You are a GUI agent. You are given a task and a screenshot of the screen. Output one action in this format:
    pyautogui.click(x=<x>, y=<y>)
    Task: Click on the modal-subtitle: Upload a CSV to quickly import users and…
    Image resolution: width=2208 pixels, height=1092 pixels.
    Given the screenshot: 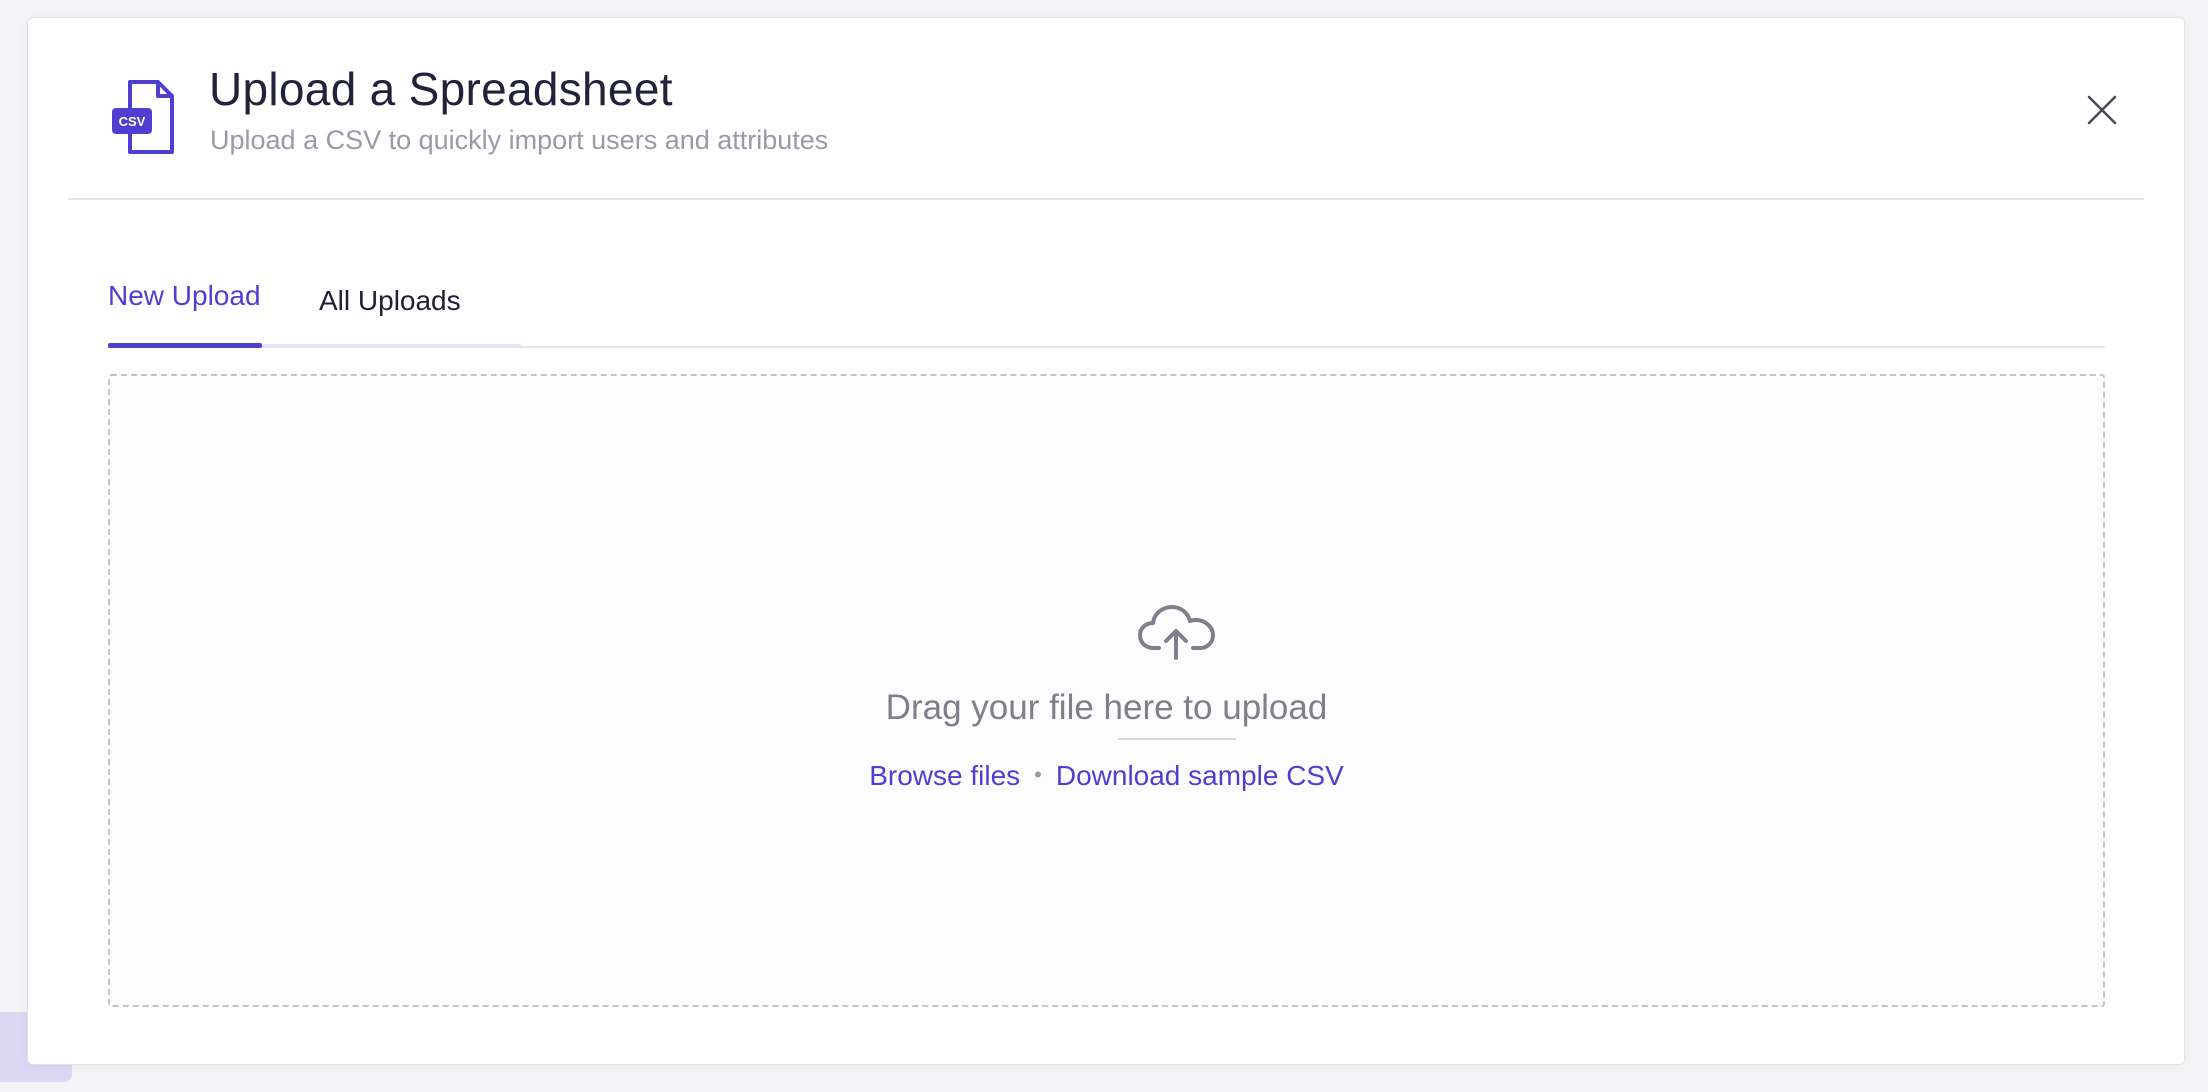 What is the action you would take?
    pyautogui.click(x=519, y=140)
    